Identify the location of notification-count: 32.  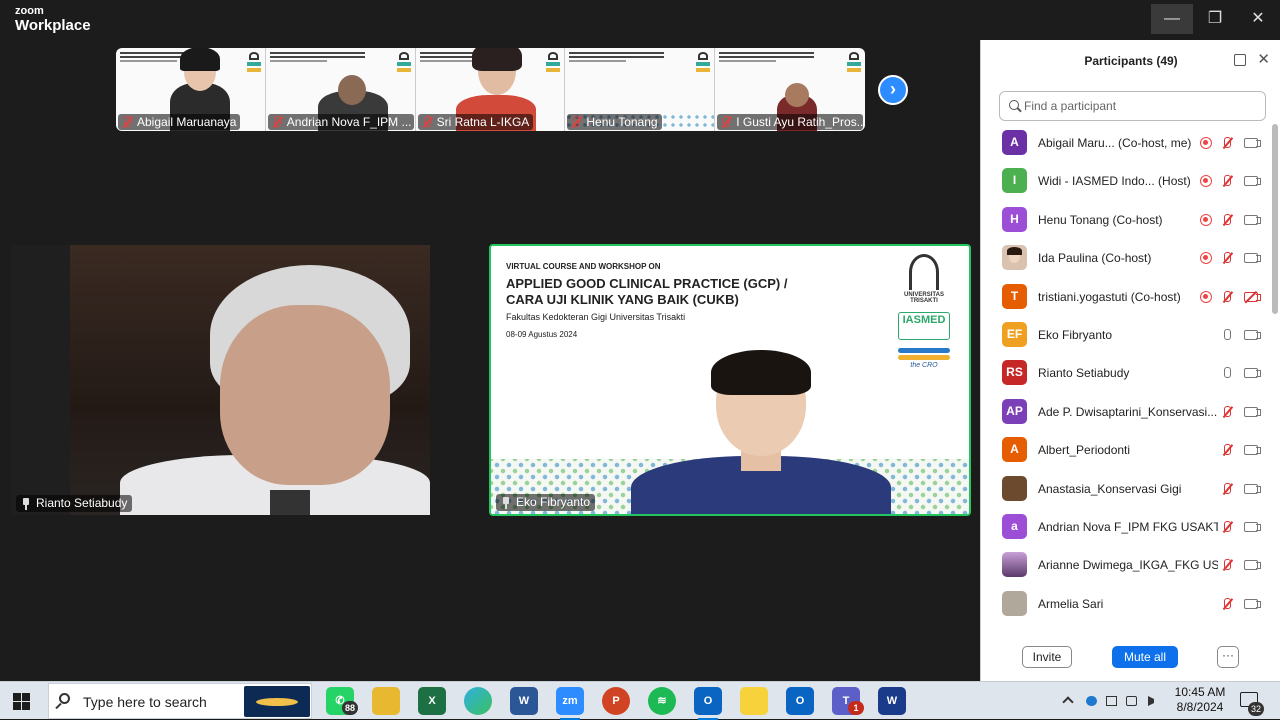
(1256, 709).